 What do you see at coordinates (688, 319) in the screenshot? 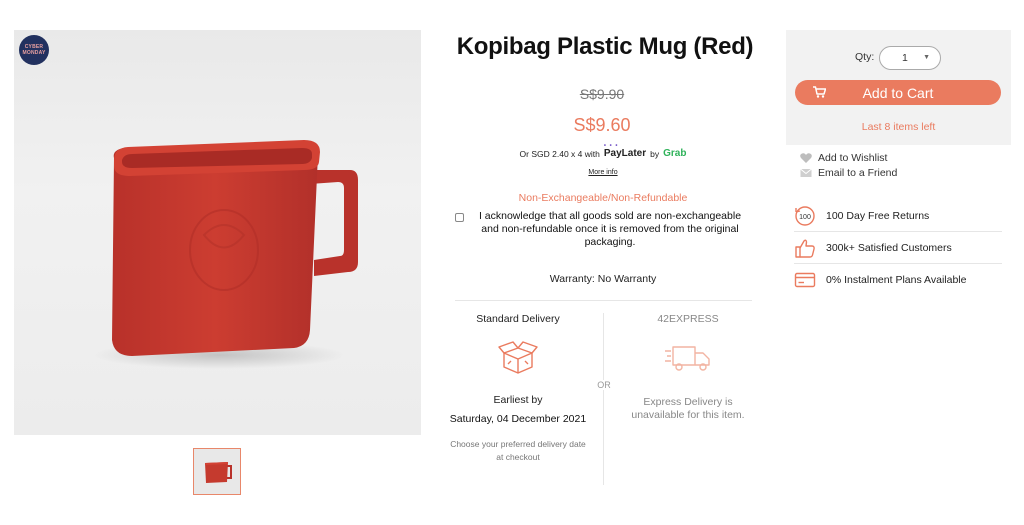
I see `express-delivery-title: 42EXPRESS` at bounding box center [688, 319].